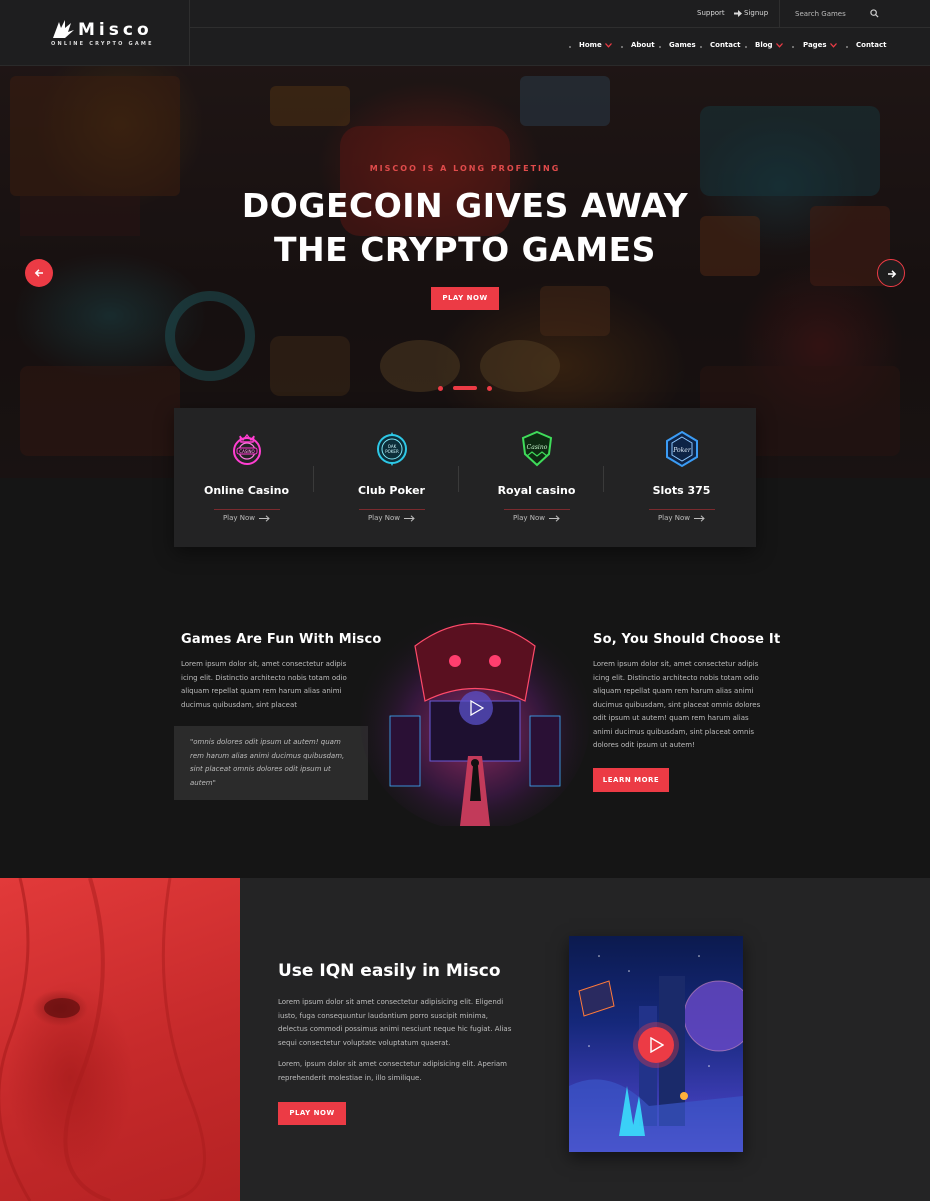 The height and width of the screenshot is (1201, 930). Describe the element at coordinates (711, 13) in the screenshot. I see `support-link: Support` at that location.